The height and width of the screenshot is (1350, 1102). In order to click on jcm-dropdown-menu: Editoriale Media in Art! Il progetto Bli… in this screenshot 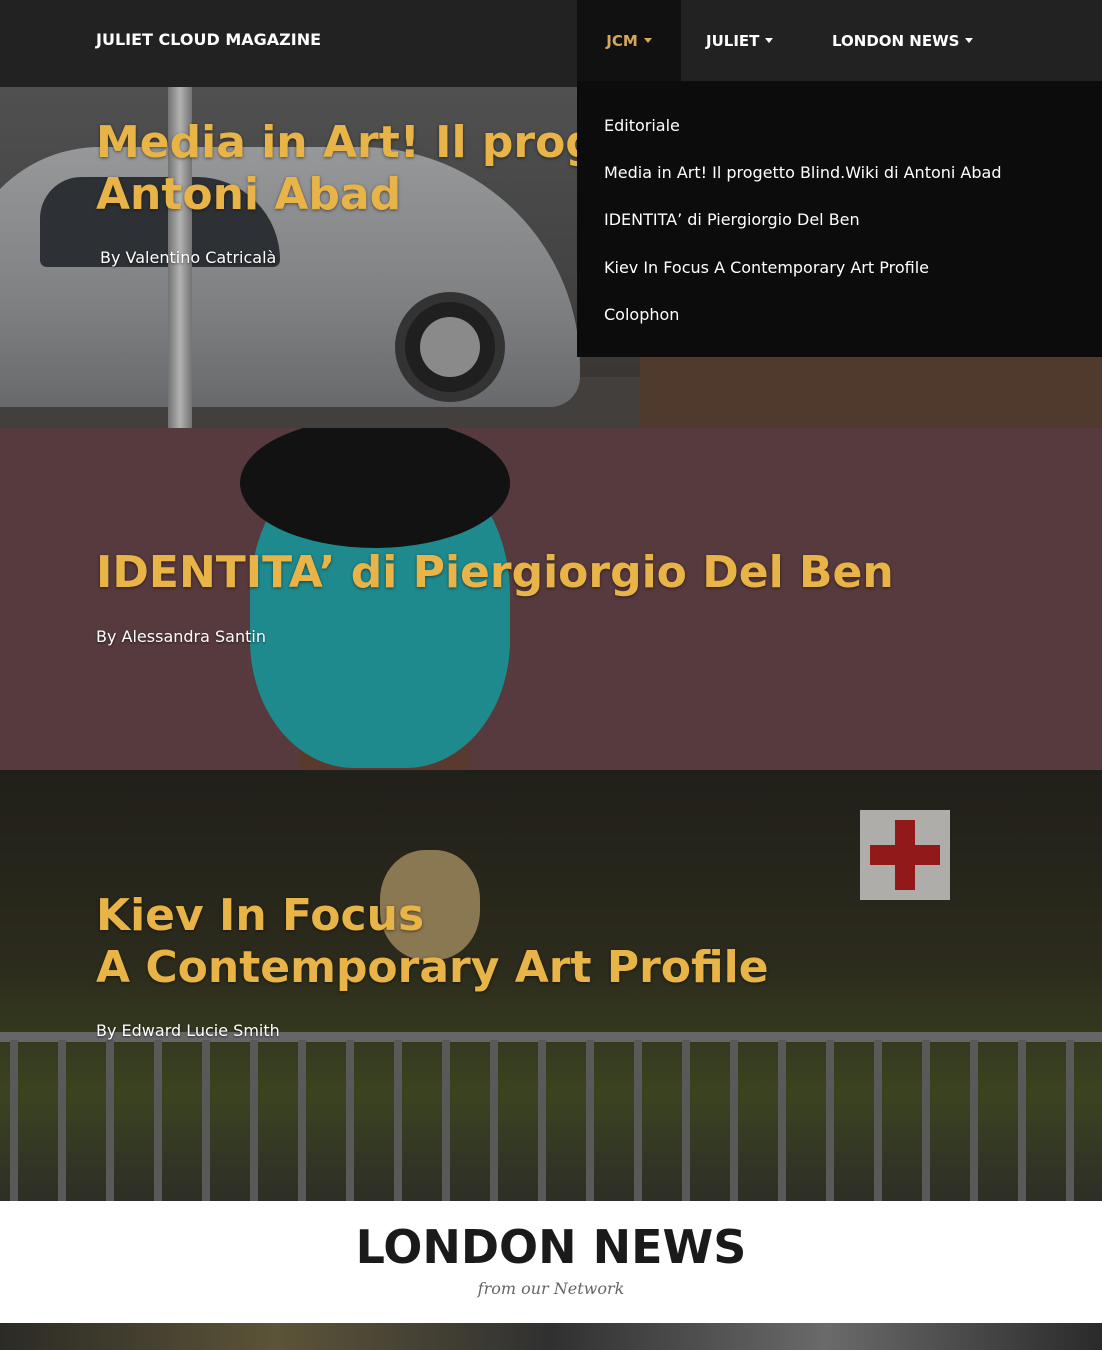, I will do `click(839, 219)`.